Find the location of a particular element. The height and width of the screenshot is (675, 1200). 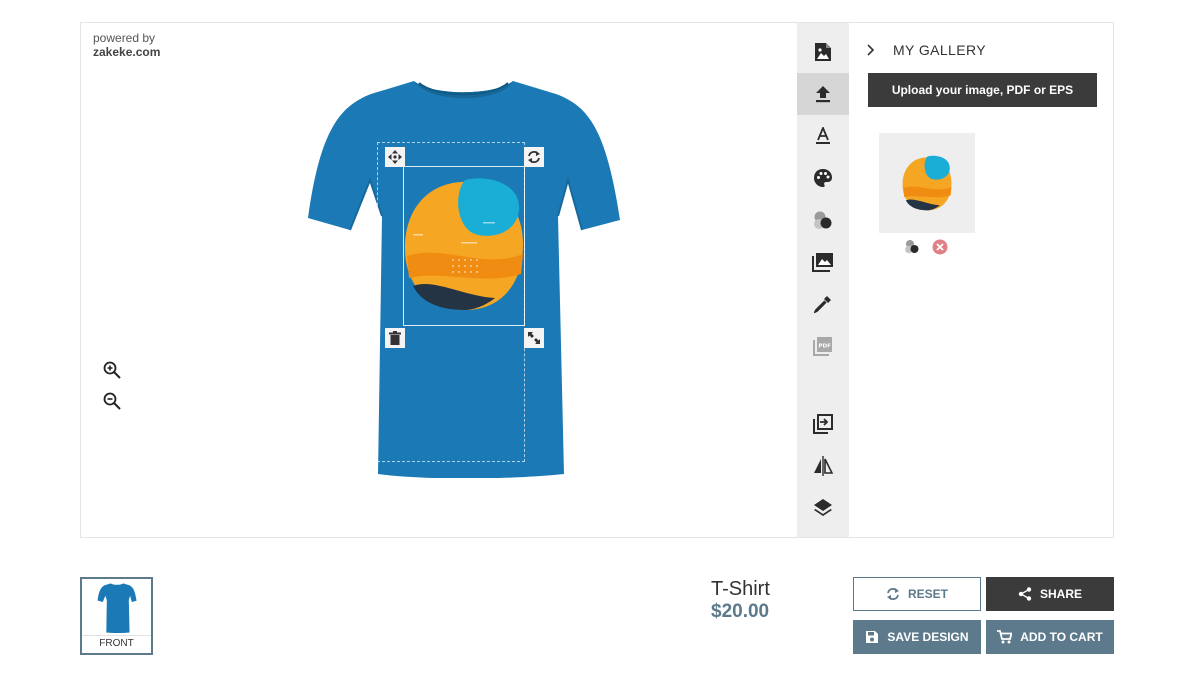

thumbnail-actions is located at coordinates (926, 247).